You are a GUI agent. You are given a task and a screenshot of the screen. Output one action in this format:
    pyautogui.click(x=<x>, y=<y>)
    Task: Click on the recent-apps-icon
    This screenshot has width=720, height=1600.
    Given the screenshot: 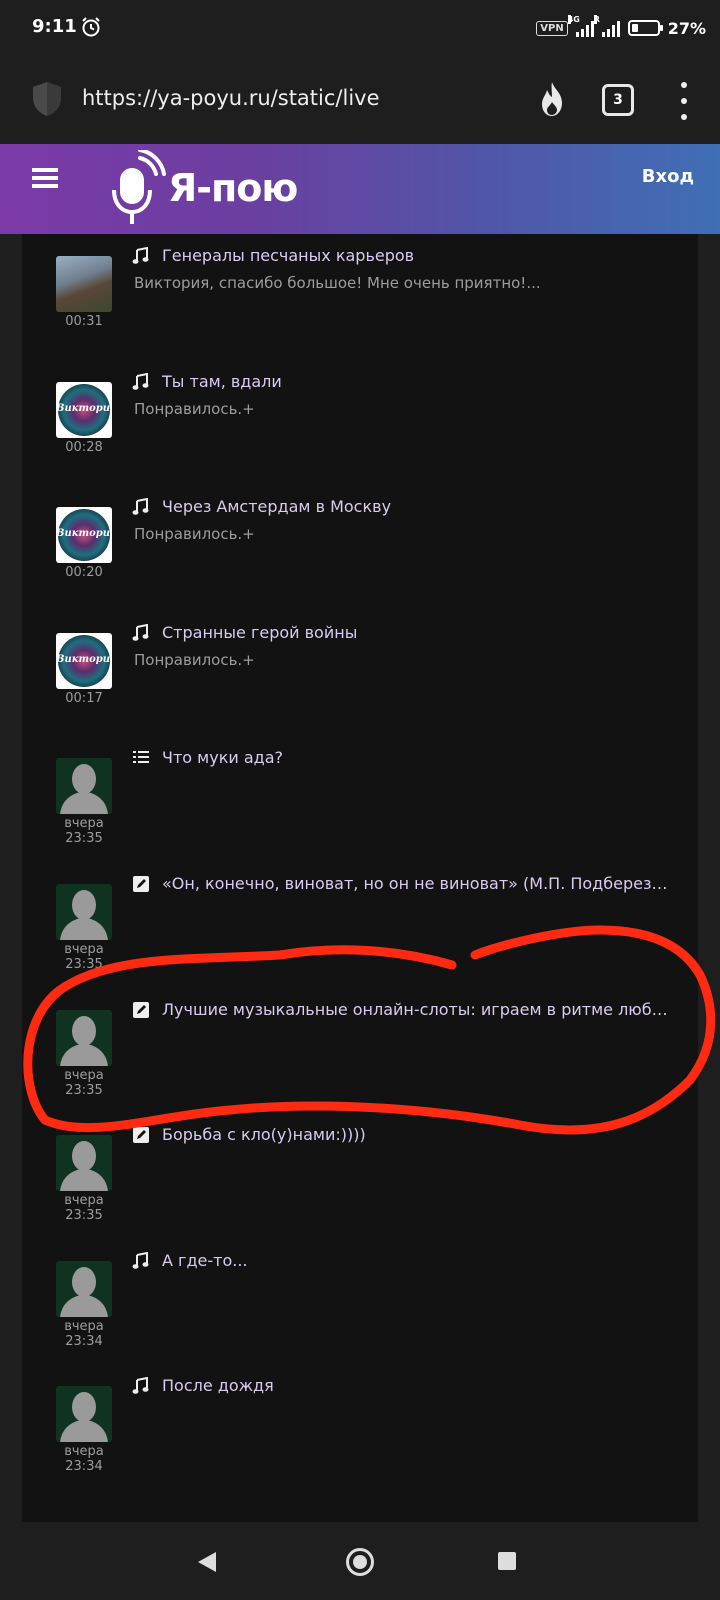 What is the action you would take?
    pyautogui.click(x=507, y=1561)
    